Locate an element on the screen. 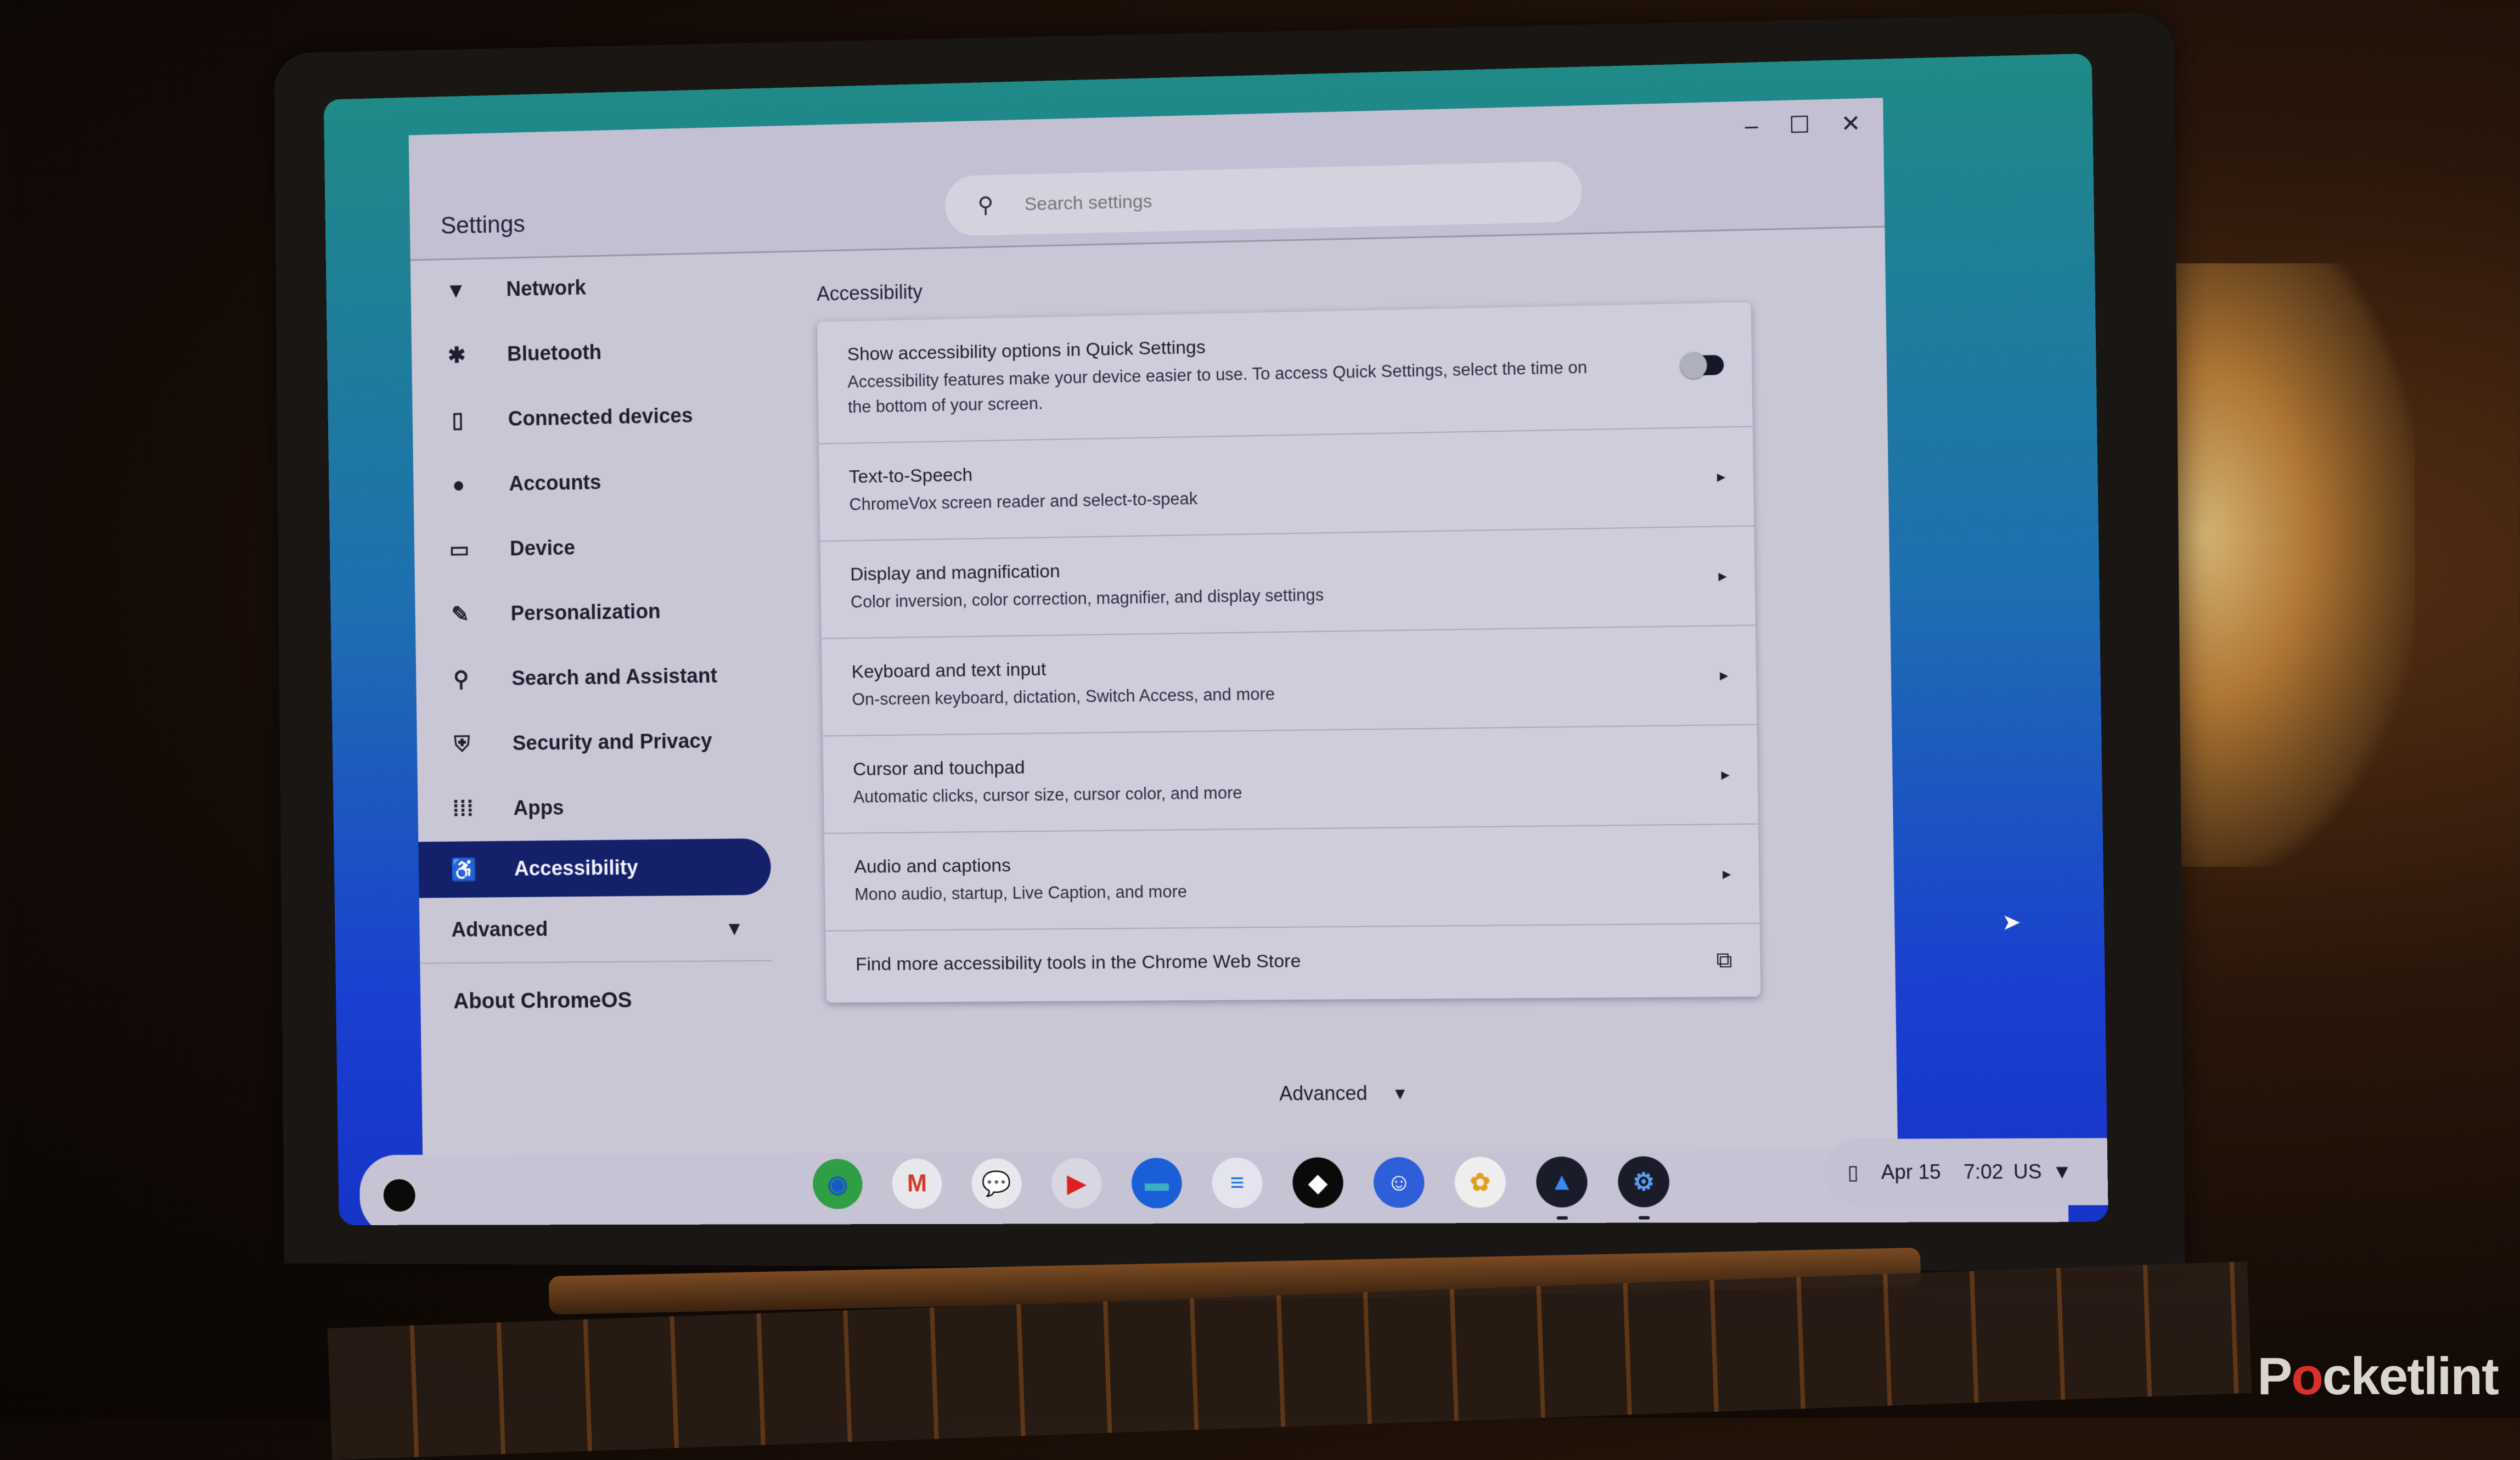 The width and height of the screenshot is (2520, 1460). shelf: ◉ M 💬 ▶ ▬ ≡ ◆ ☺ ✿ ▲ ⚙ ▯ Apr 15 7:02 US ▼ is located at coordinates (1234, 1181).